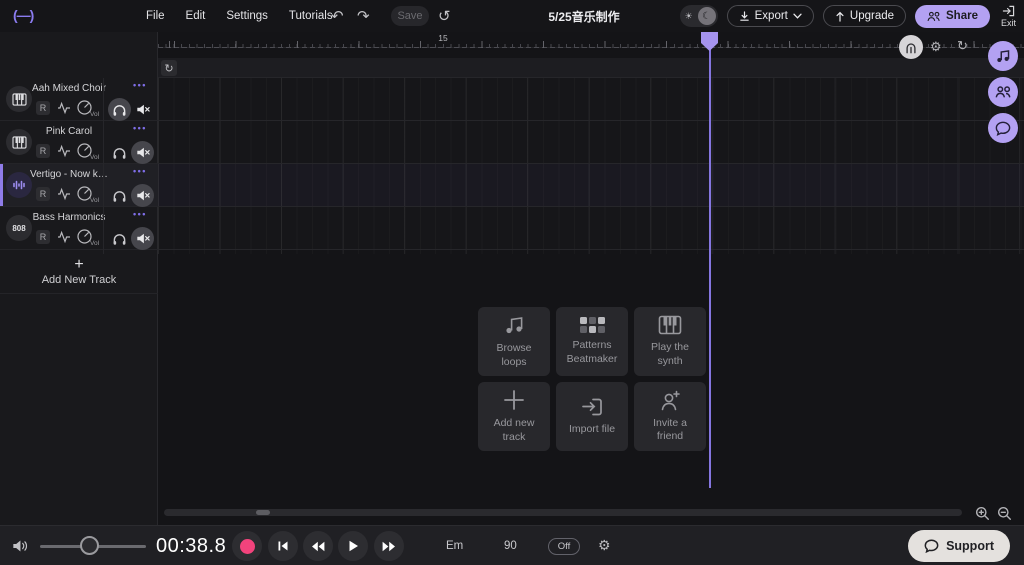  What do you see at coordinates (1008, 10) in the screenshot?
I see `exit-icon` at bounding box center [1008, 10].